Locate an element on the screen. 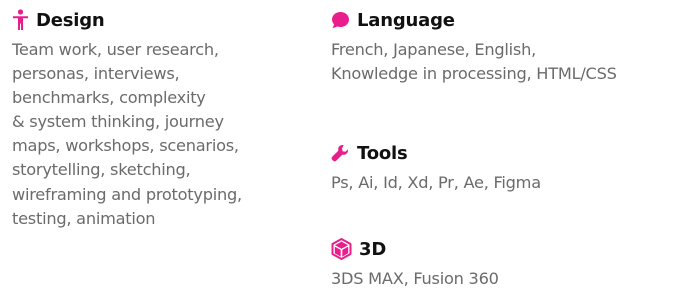 This screenshot has width=678, height=294. person-accessibility-icon is located at coordinates (20, 20).